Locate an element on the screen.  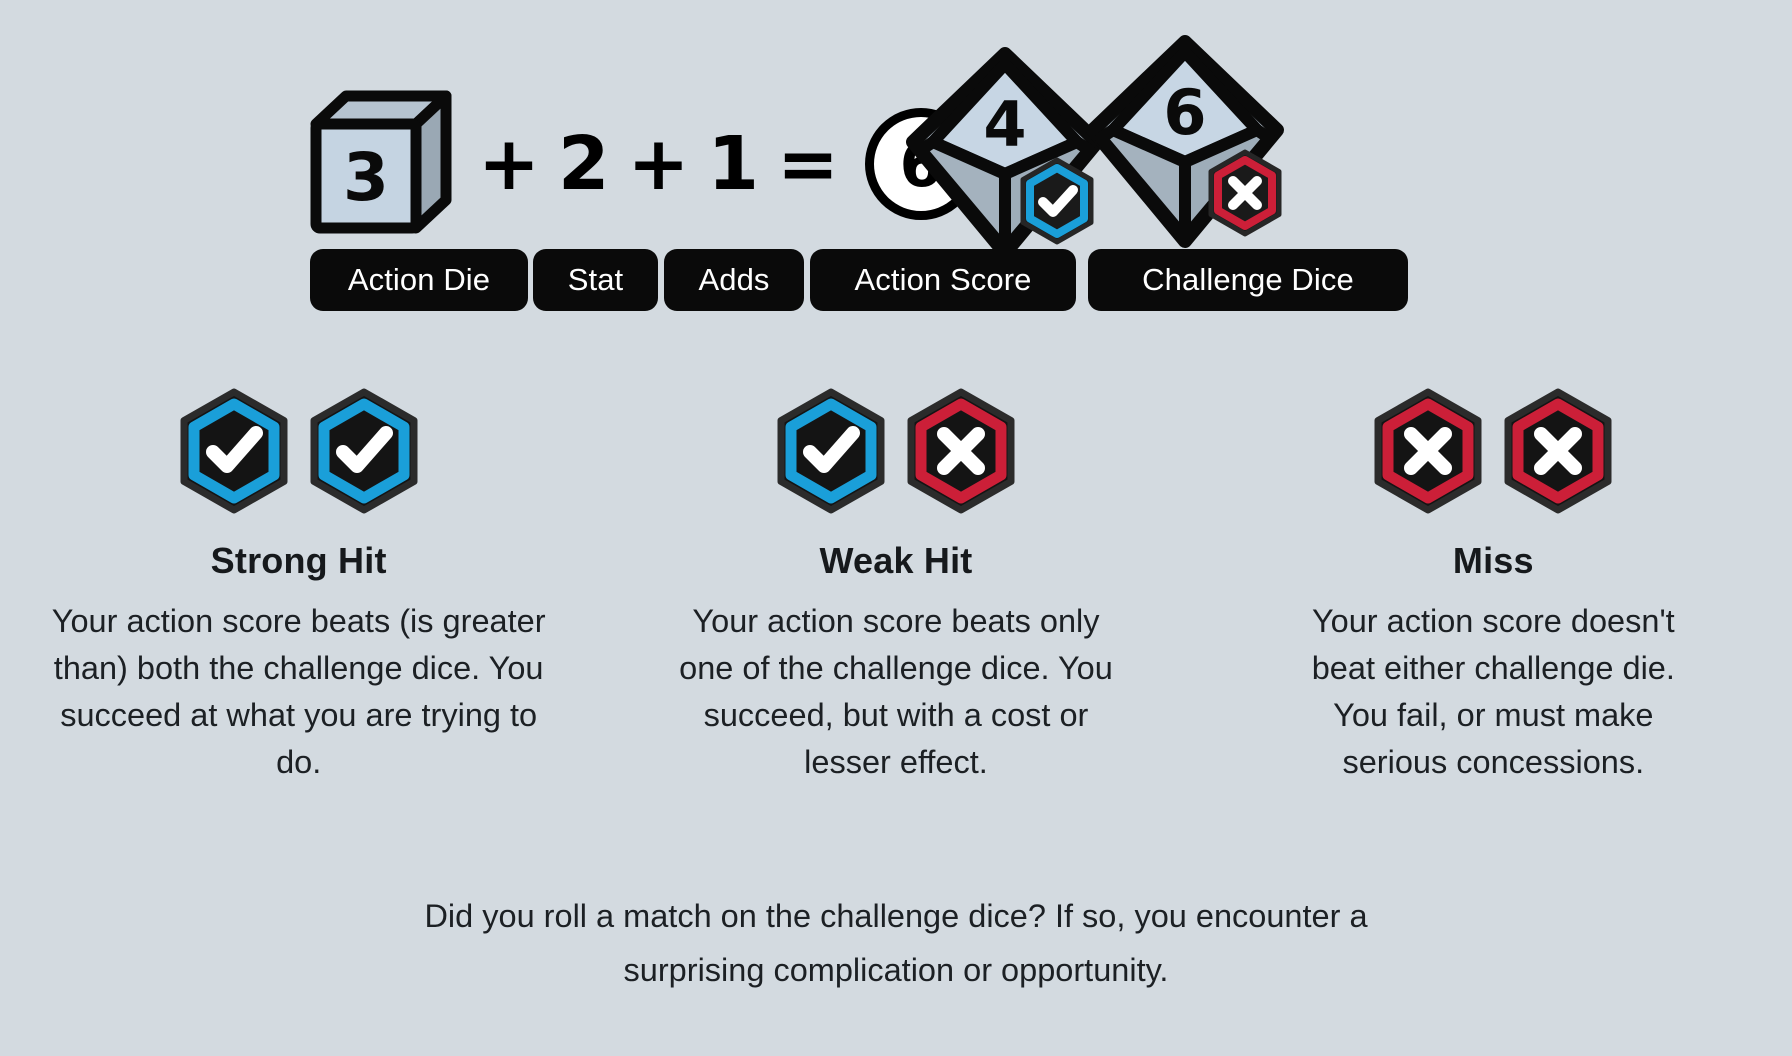
stat-value: 2 is located at coordinates (584, 164).